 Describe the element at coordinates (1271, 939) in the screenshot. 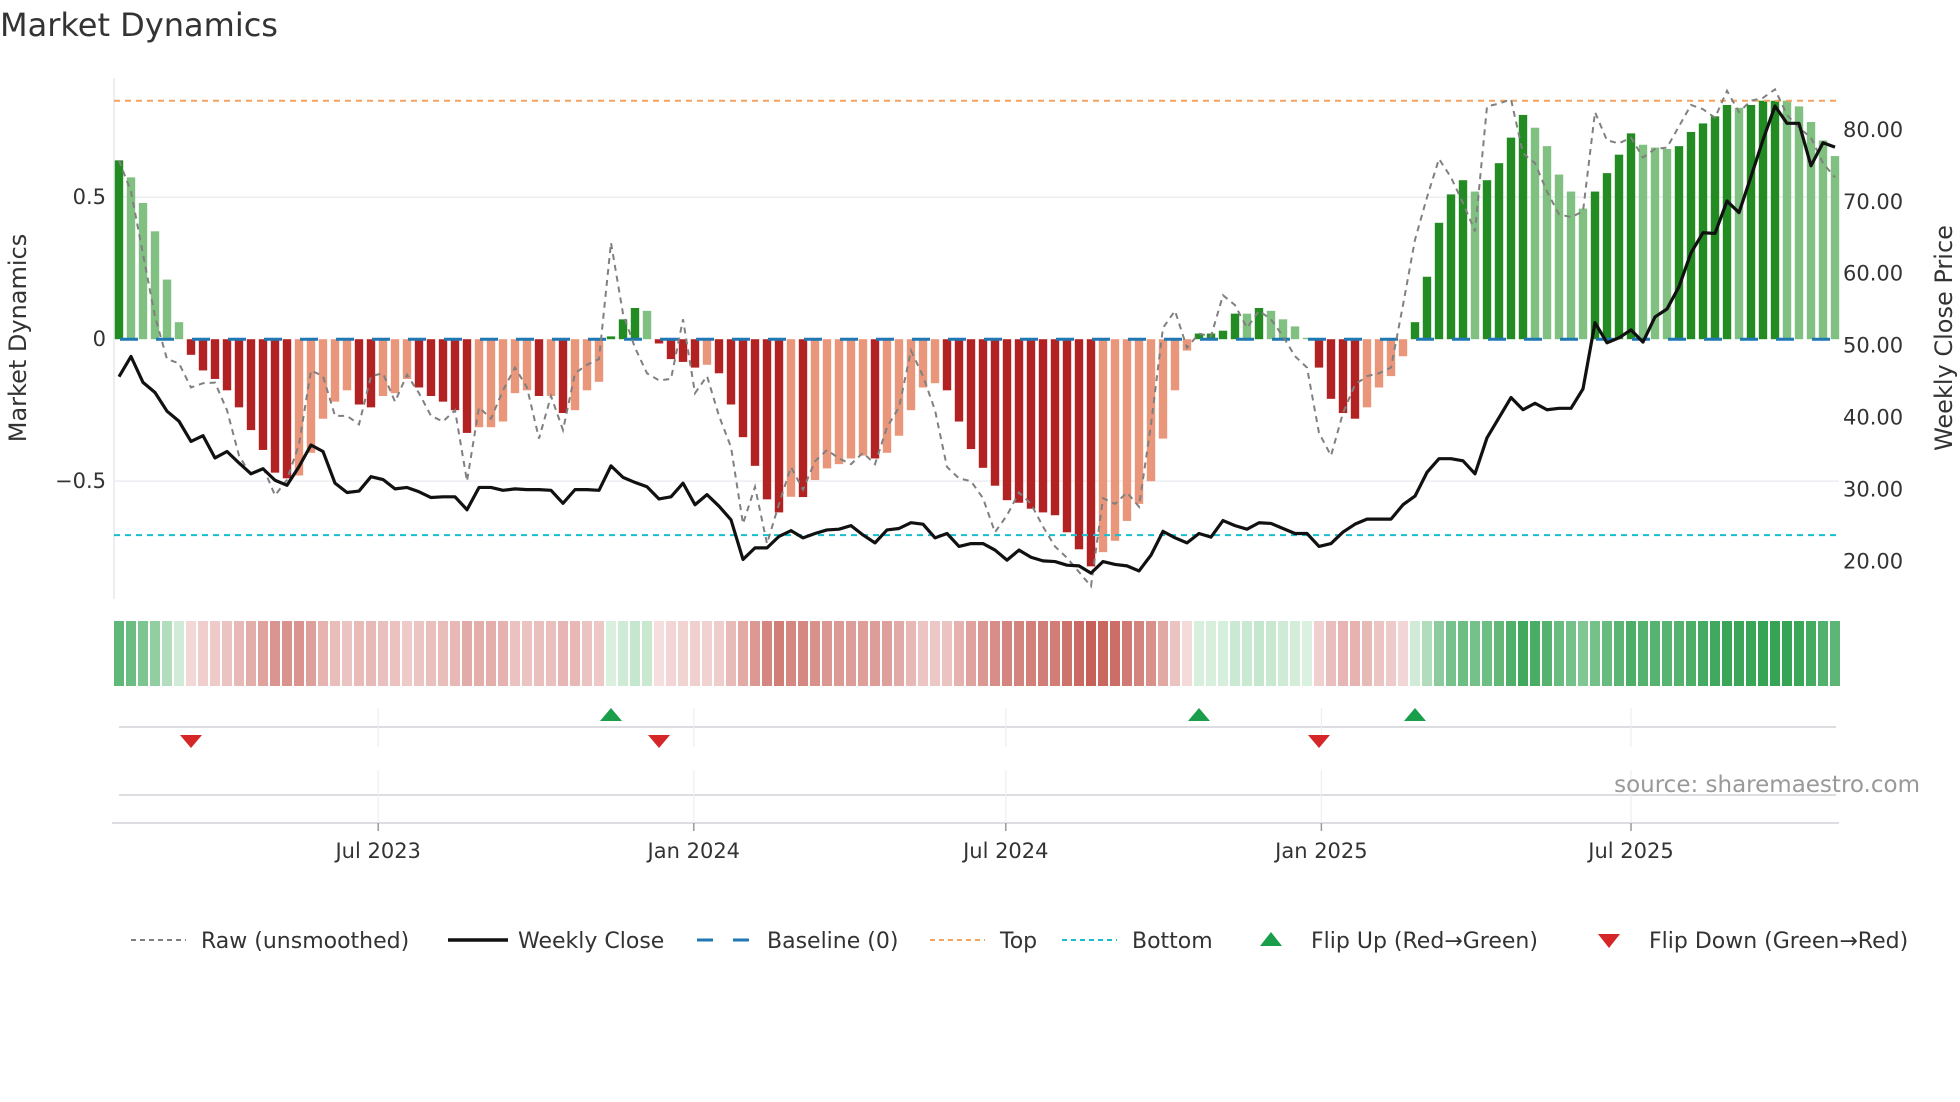

I see `flip-up-icon` at that location.